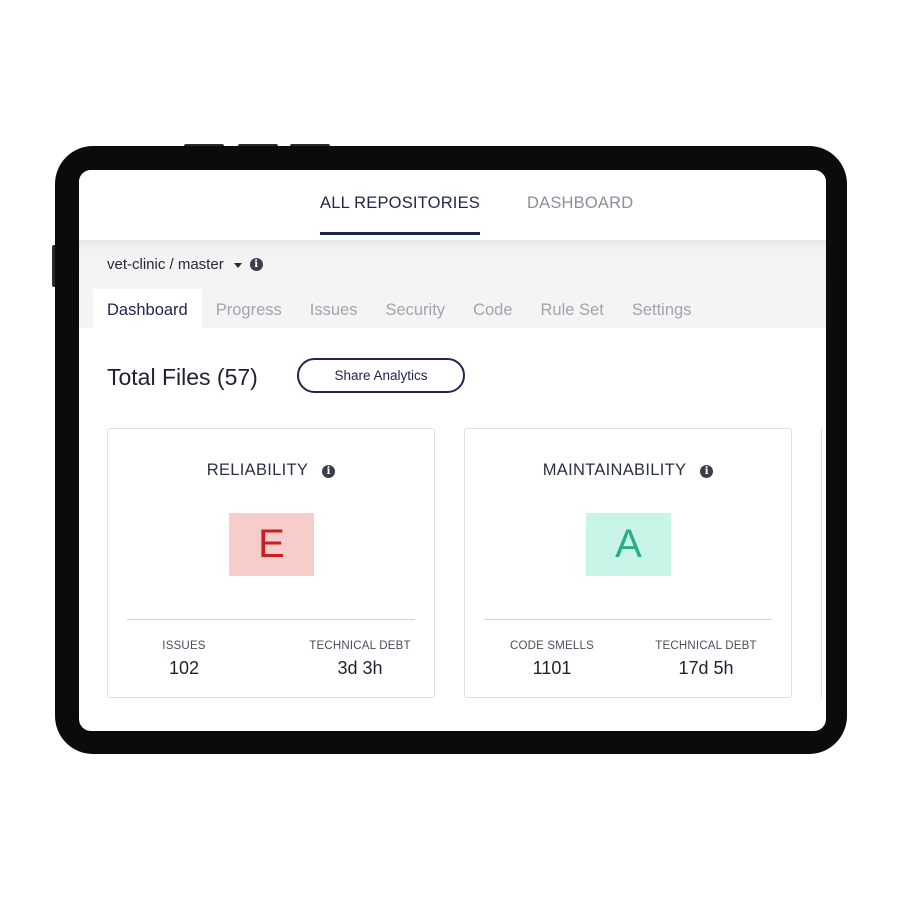 The height and width of the screenshot is (900, 900). I want to click on card-title: MAINTAINABILITY i, so click(628, 470).